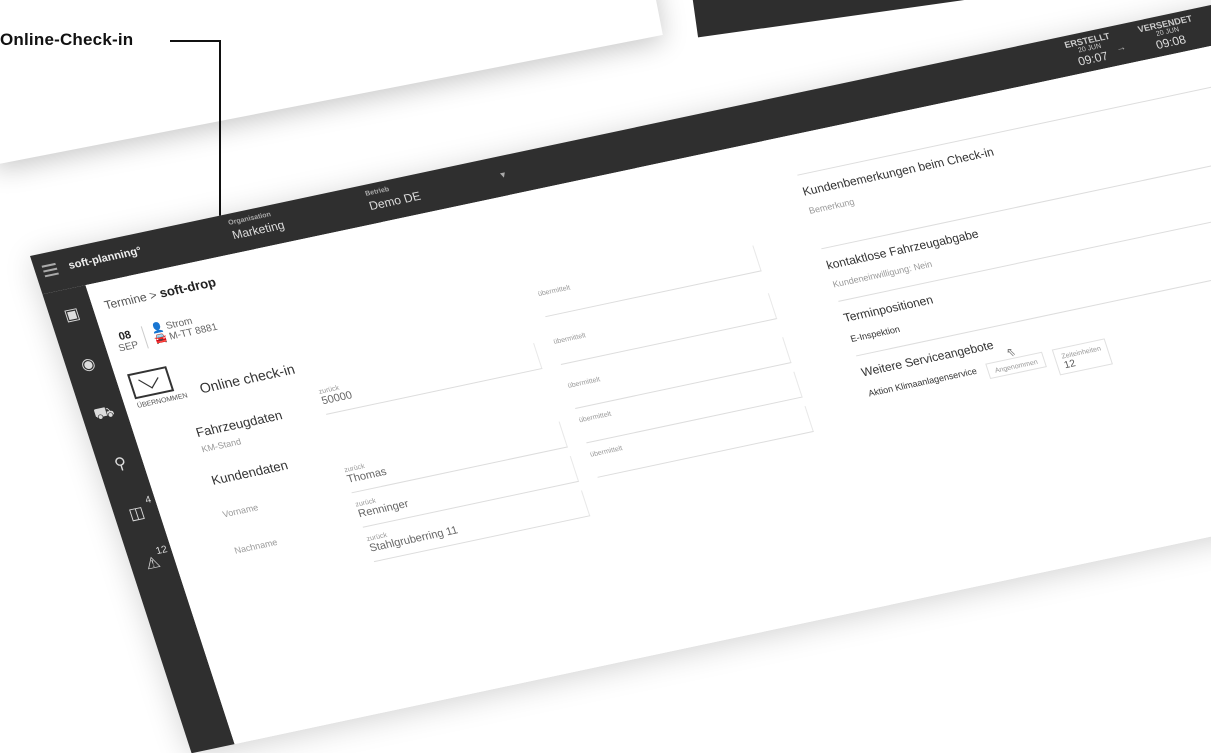 The image size is (1211, 753). Describe the element at coordinates (1011, 352) in the screenshot. I see `mouse-cursor-icon: ⇖` at that location.